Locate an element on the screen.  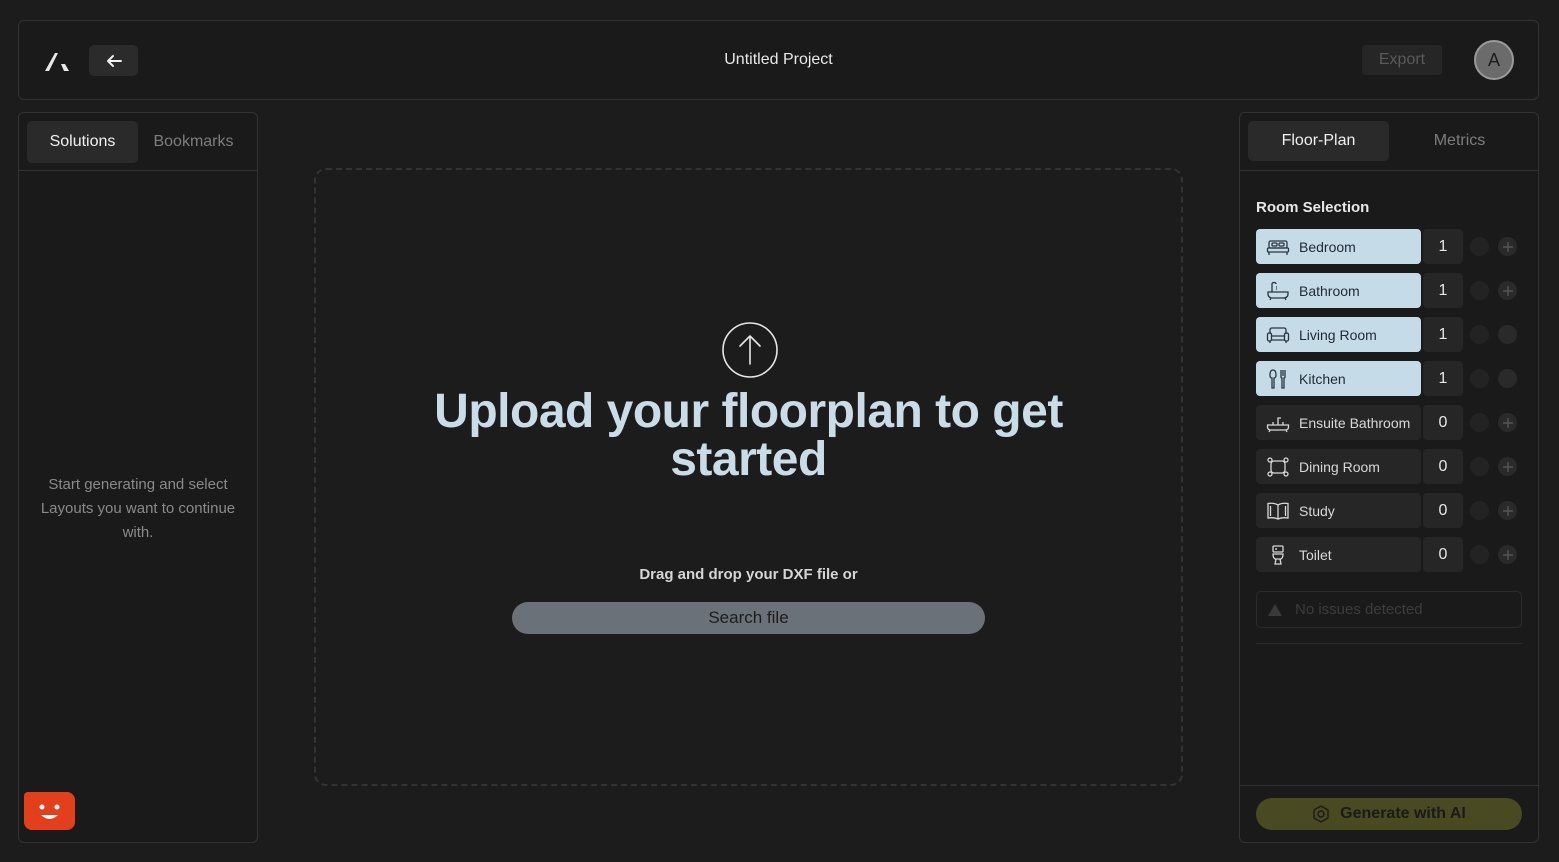
upload-heading: Upload your floorplan to get started is located at coordinates (748, 435).